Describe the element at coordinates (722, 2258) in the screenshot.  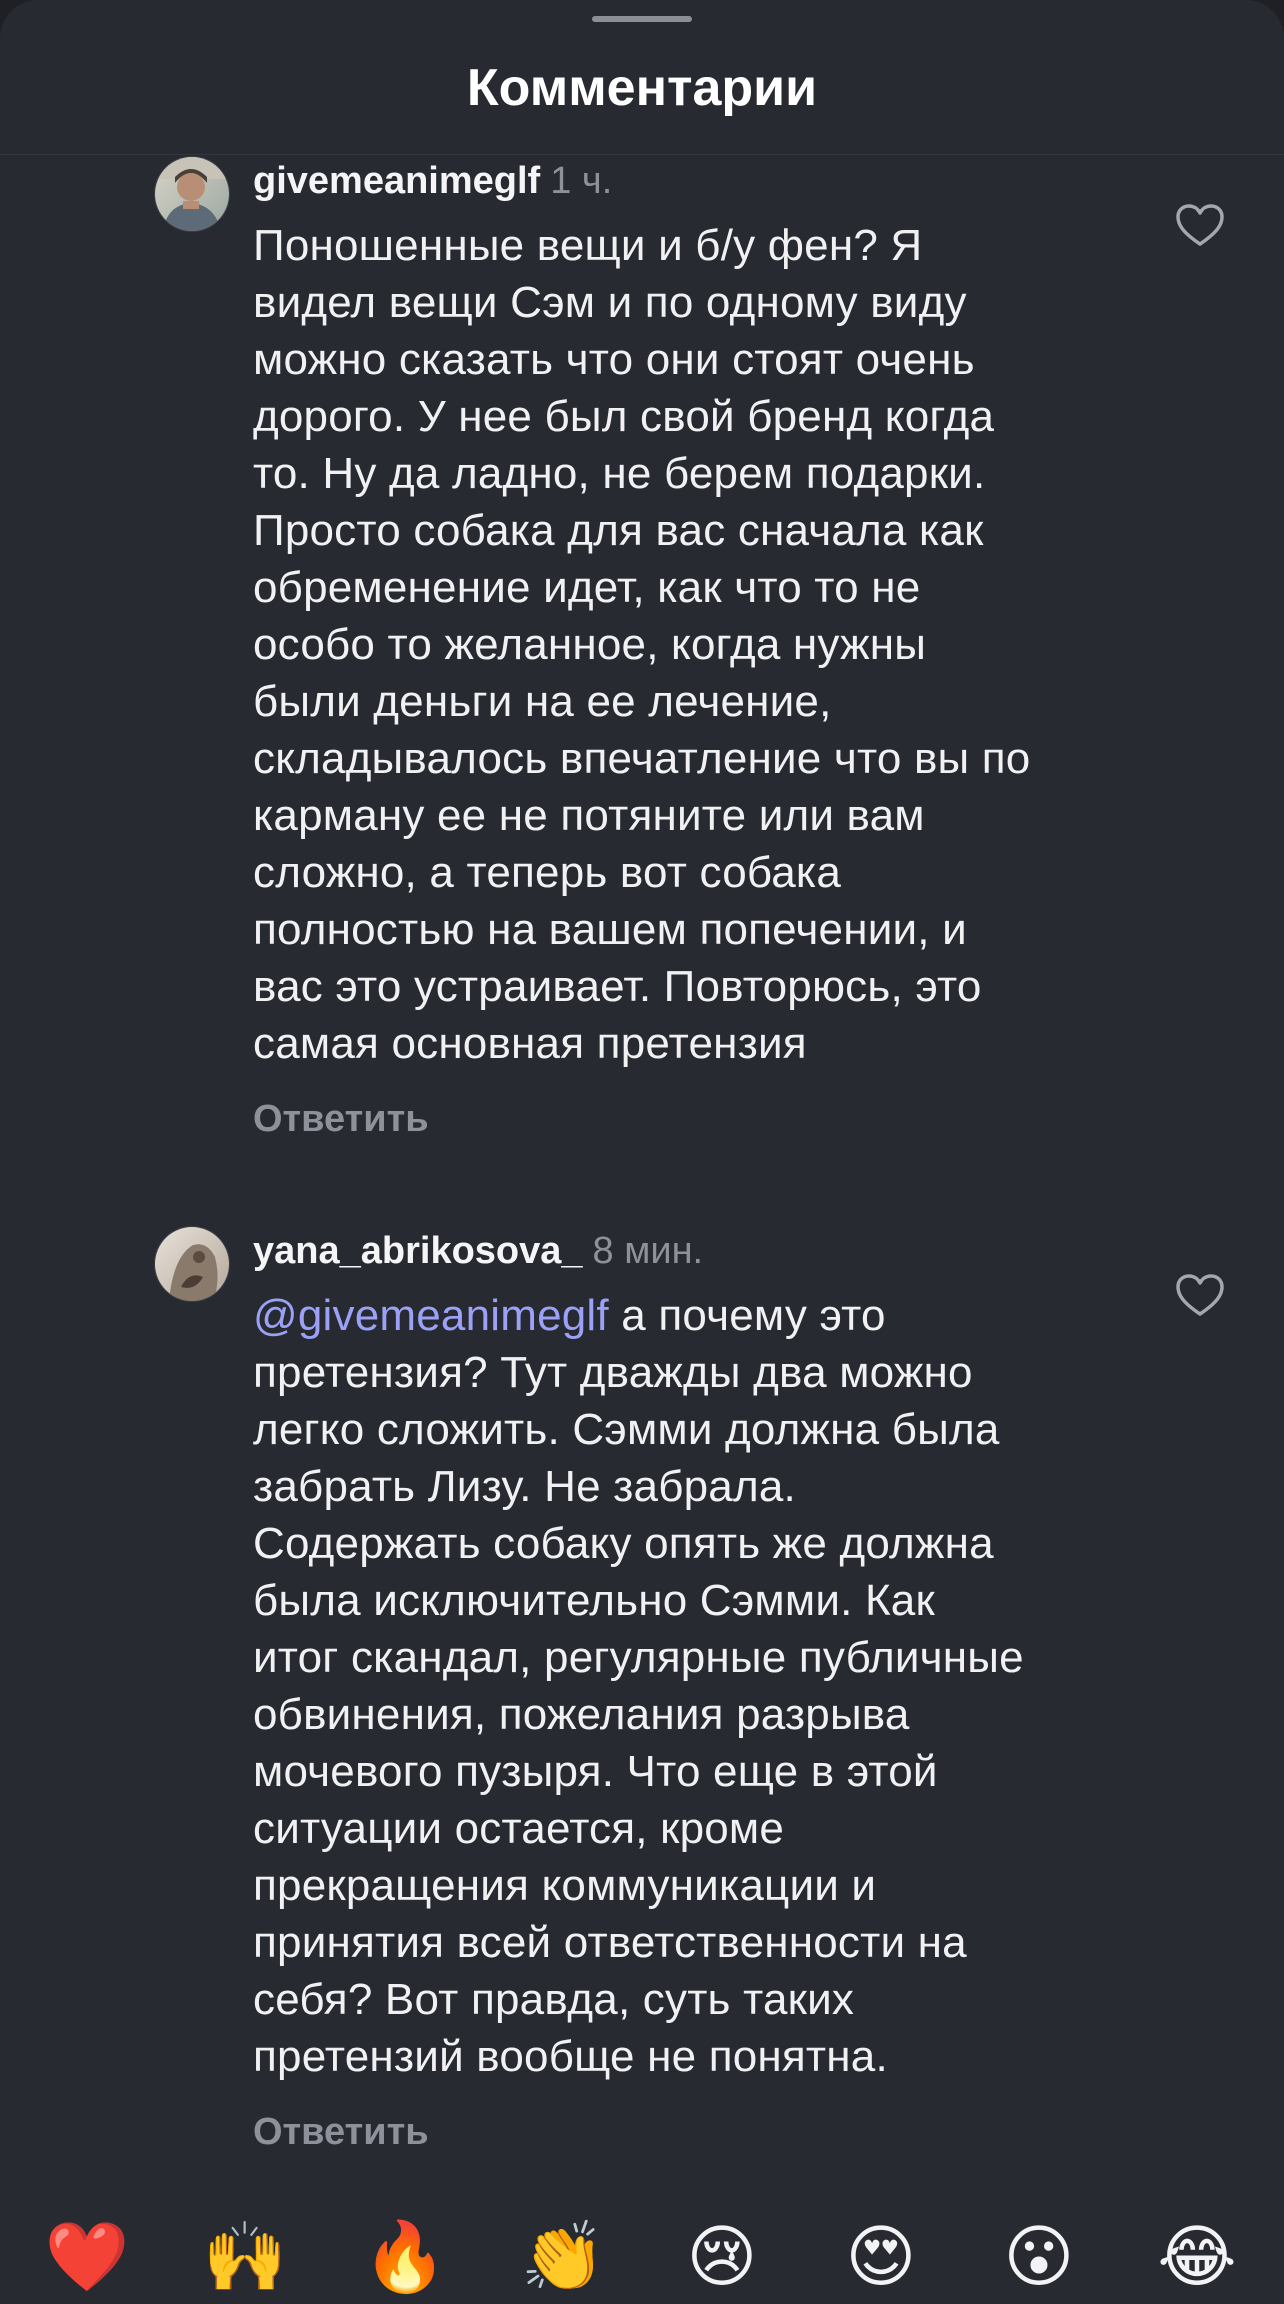
I see `crying-face-emoji-icon: 😢` at that location.